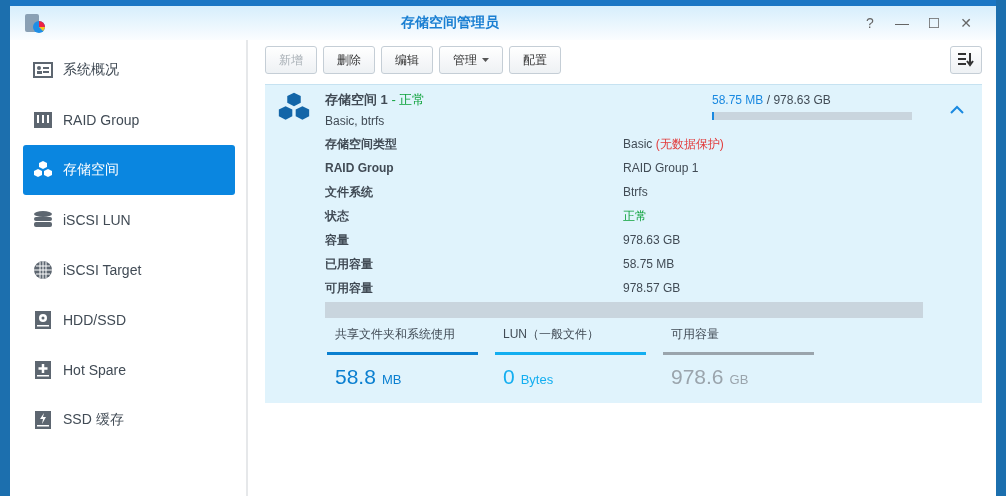  What do you see at coordinates (652, 288) in the screenshot?
I see `detail-value: 978.57 GB` at bounding box center [652, 288].